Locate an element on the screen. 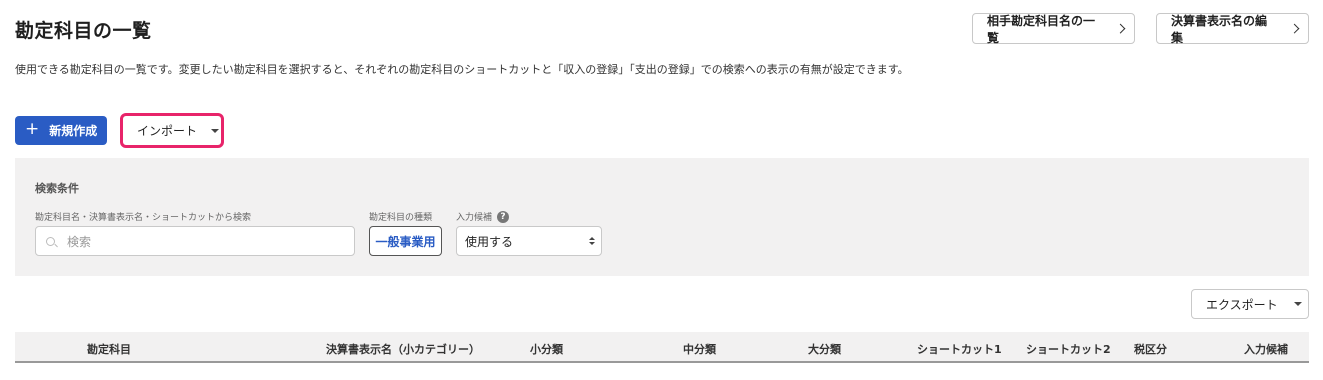  account-type-button: 一般事業用 is located at coordinates (405, 241).